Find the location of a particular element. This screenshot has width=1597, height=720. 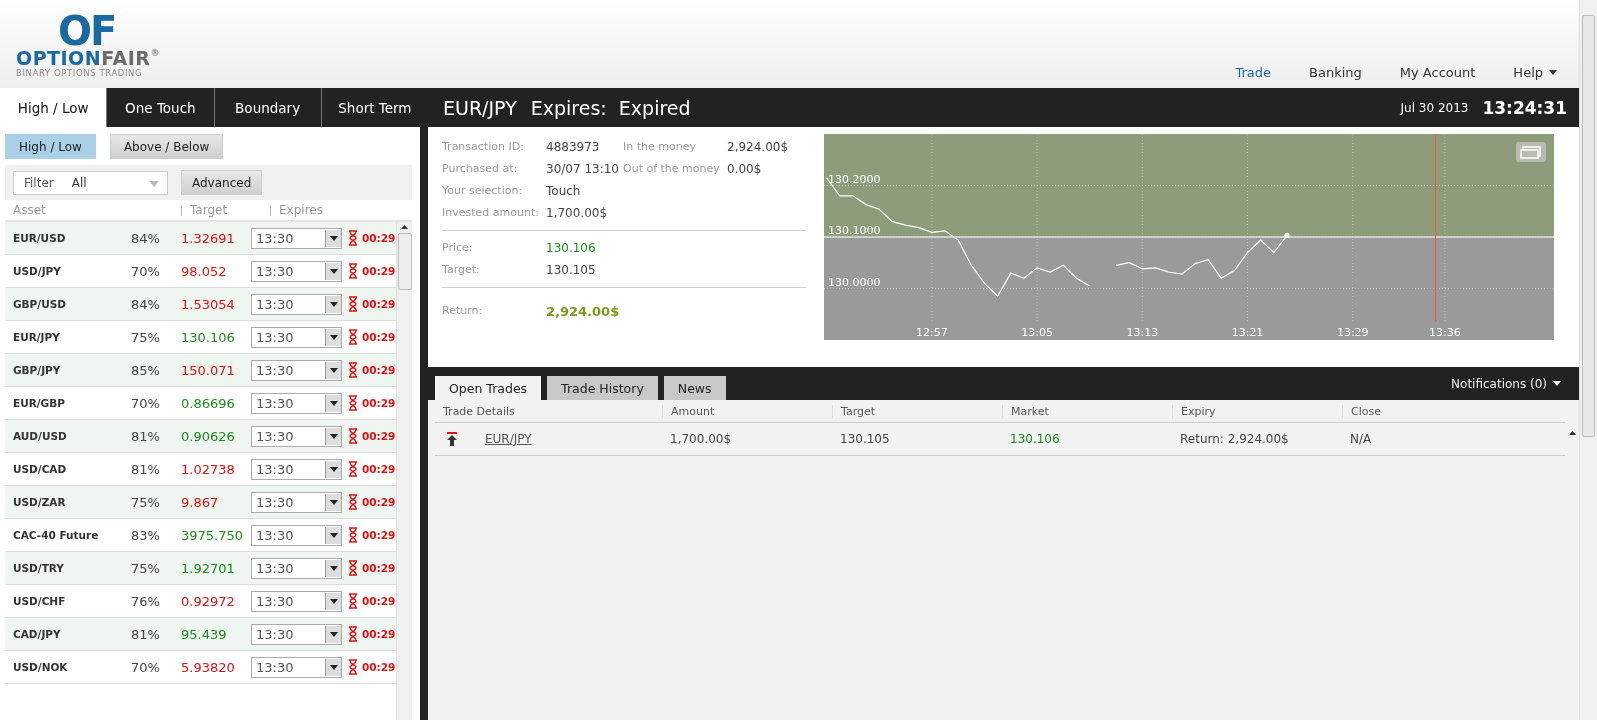

nav-link: My Account is located at coordinates (1437, 72).